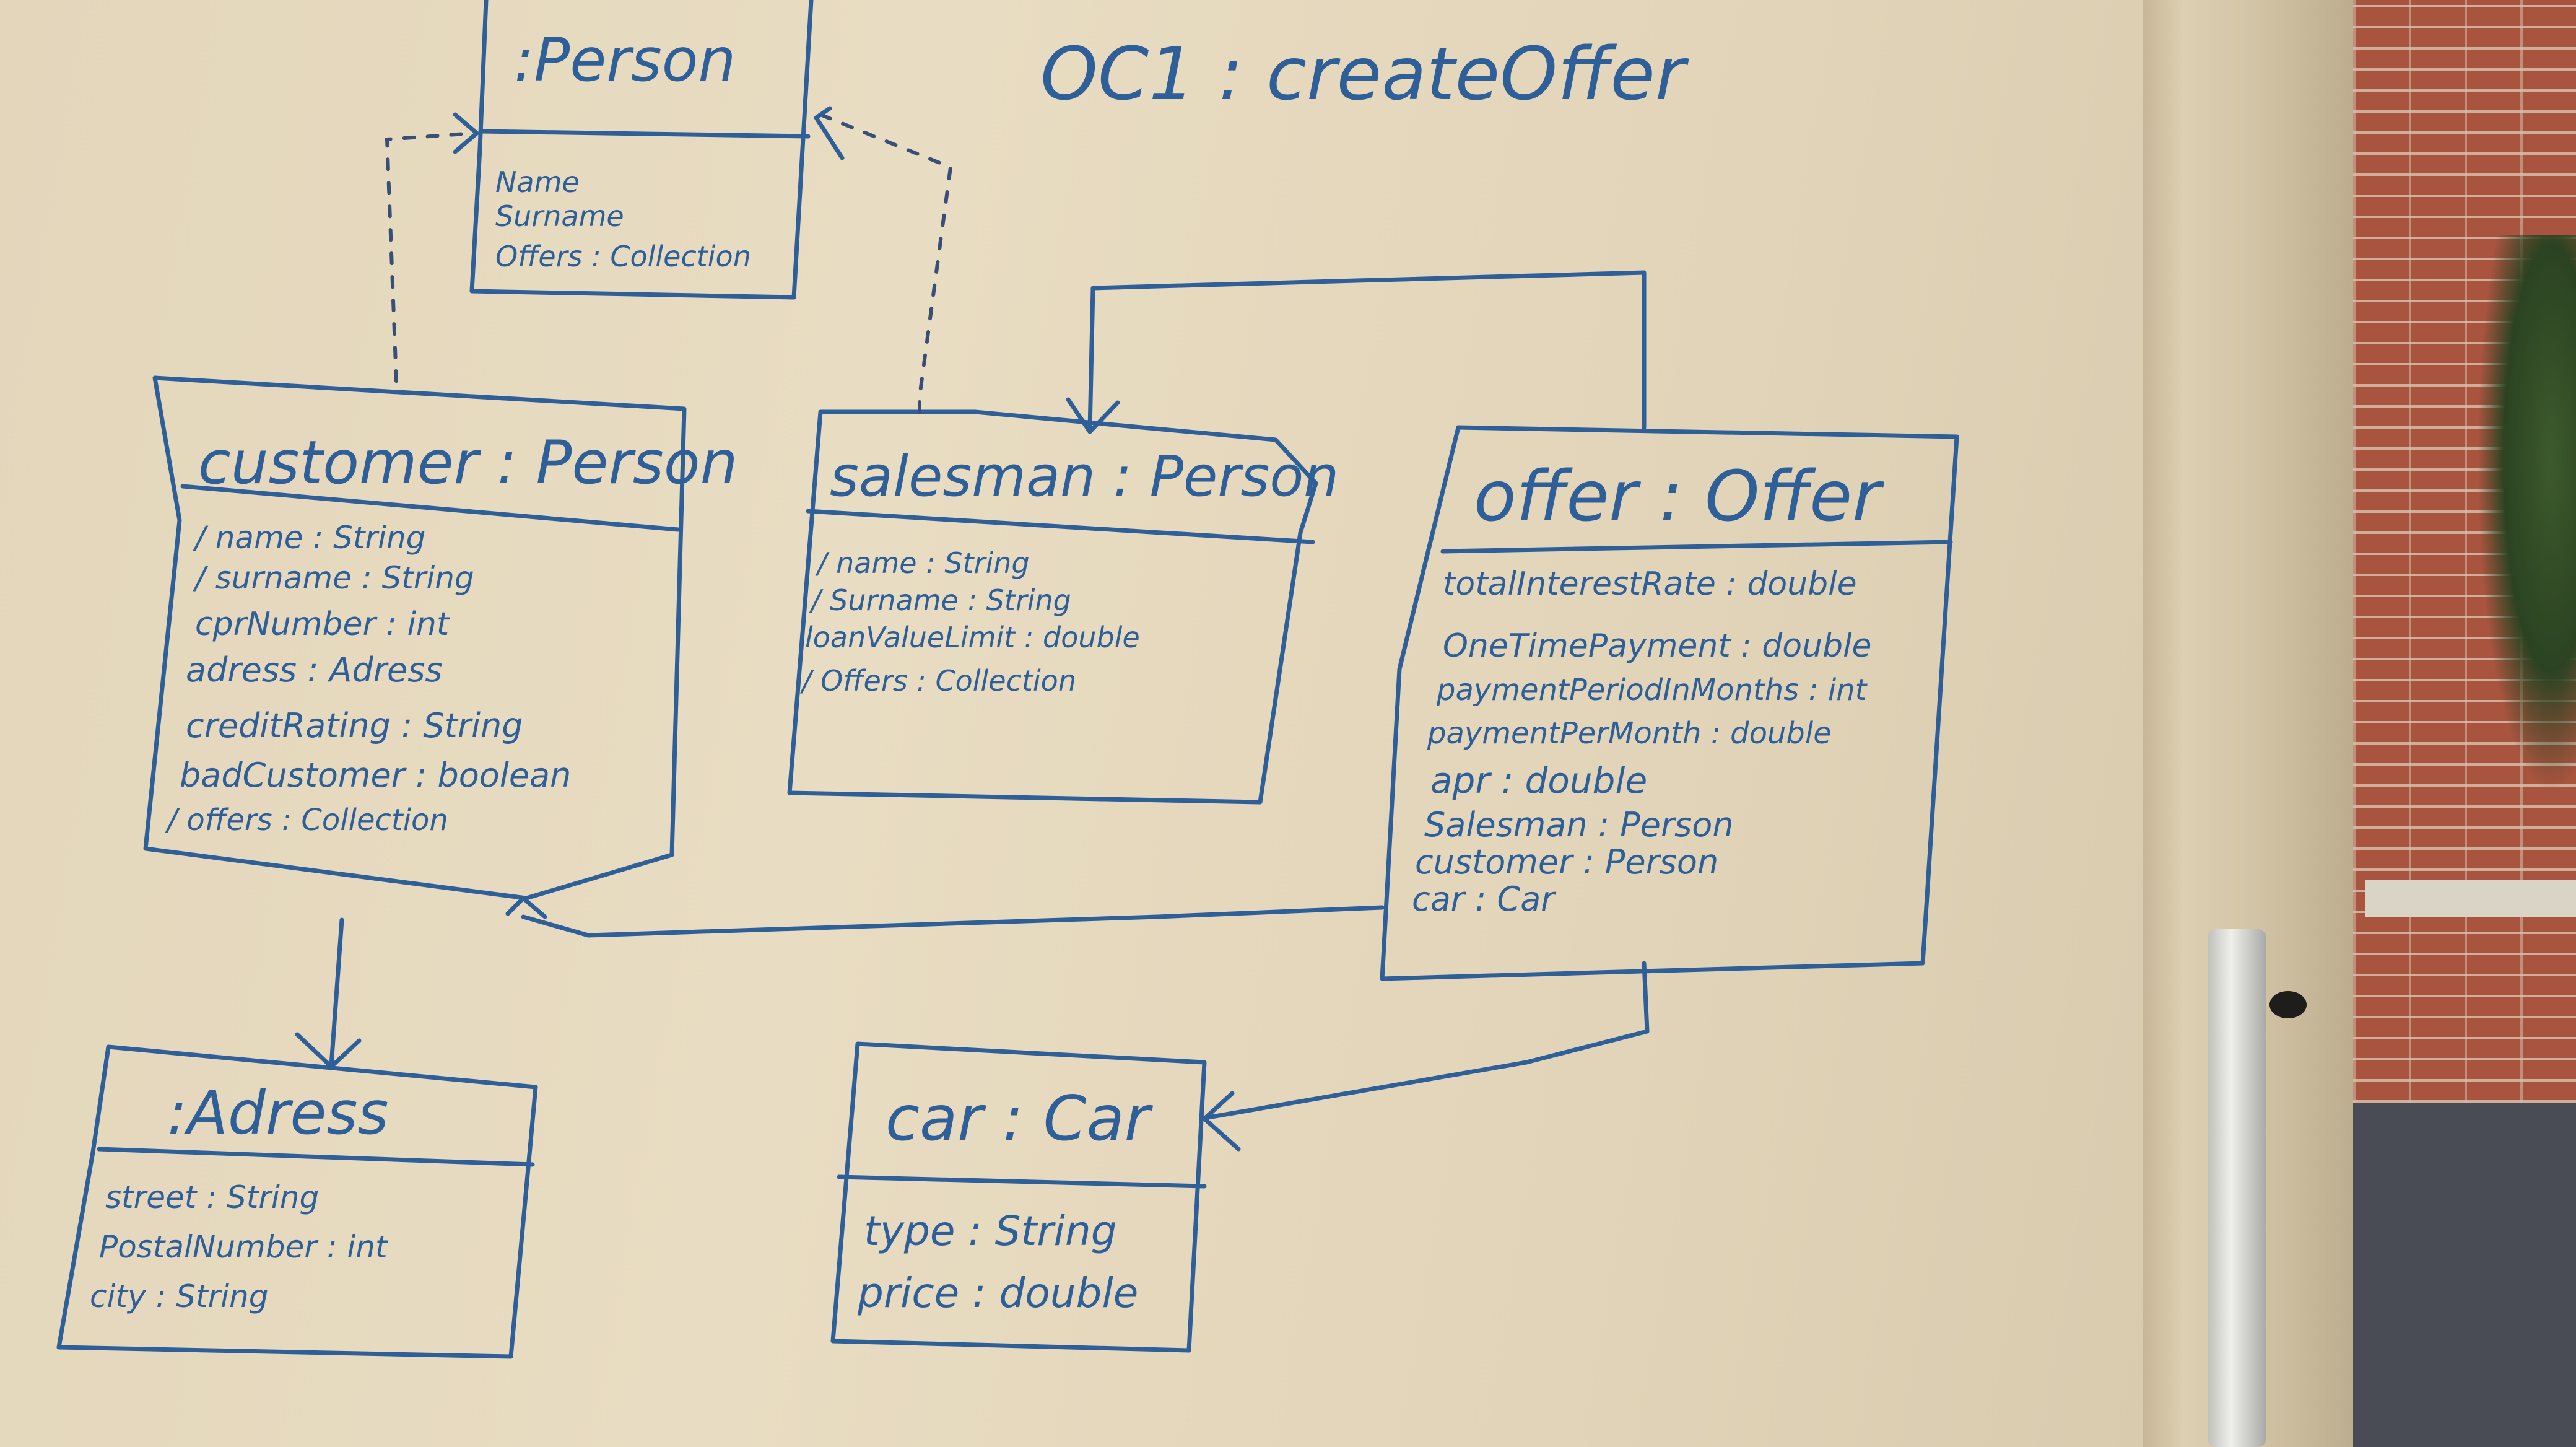 This screenshot has width=2576, height=1447. What do you see at coordinates (1650, 584) in the screenshot?
I see `offer-attr: totalInterestRate : double` at bounding box center [1650, 584].